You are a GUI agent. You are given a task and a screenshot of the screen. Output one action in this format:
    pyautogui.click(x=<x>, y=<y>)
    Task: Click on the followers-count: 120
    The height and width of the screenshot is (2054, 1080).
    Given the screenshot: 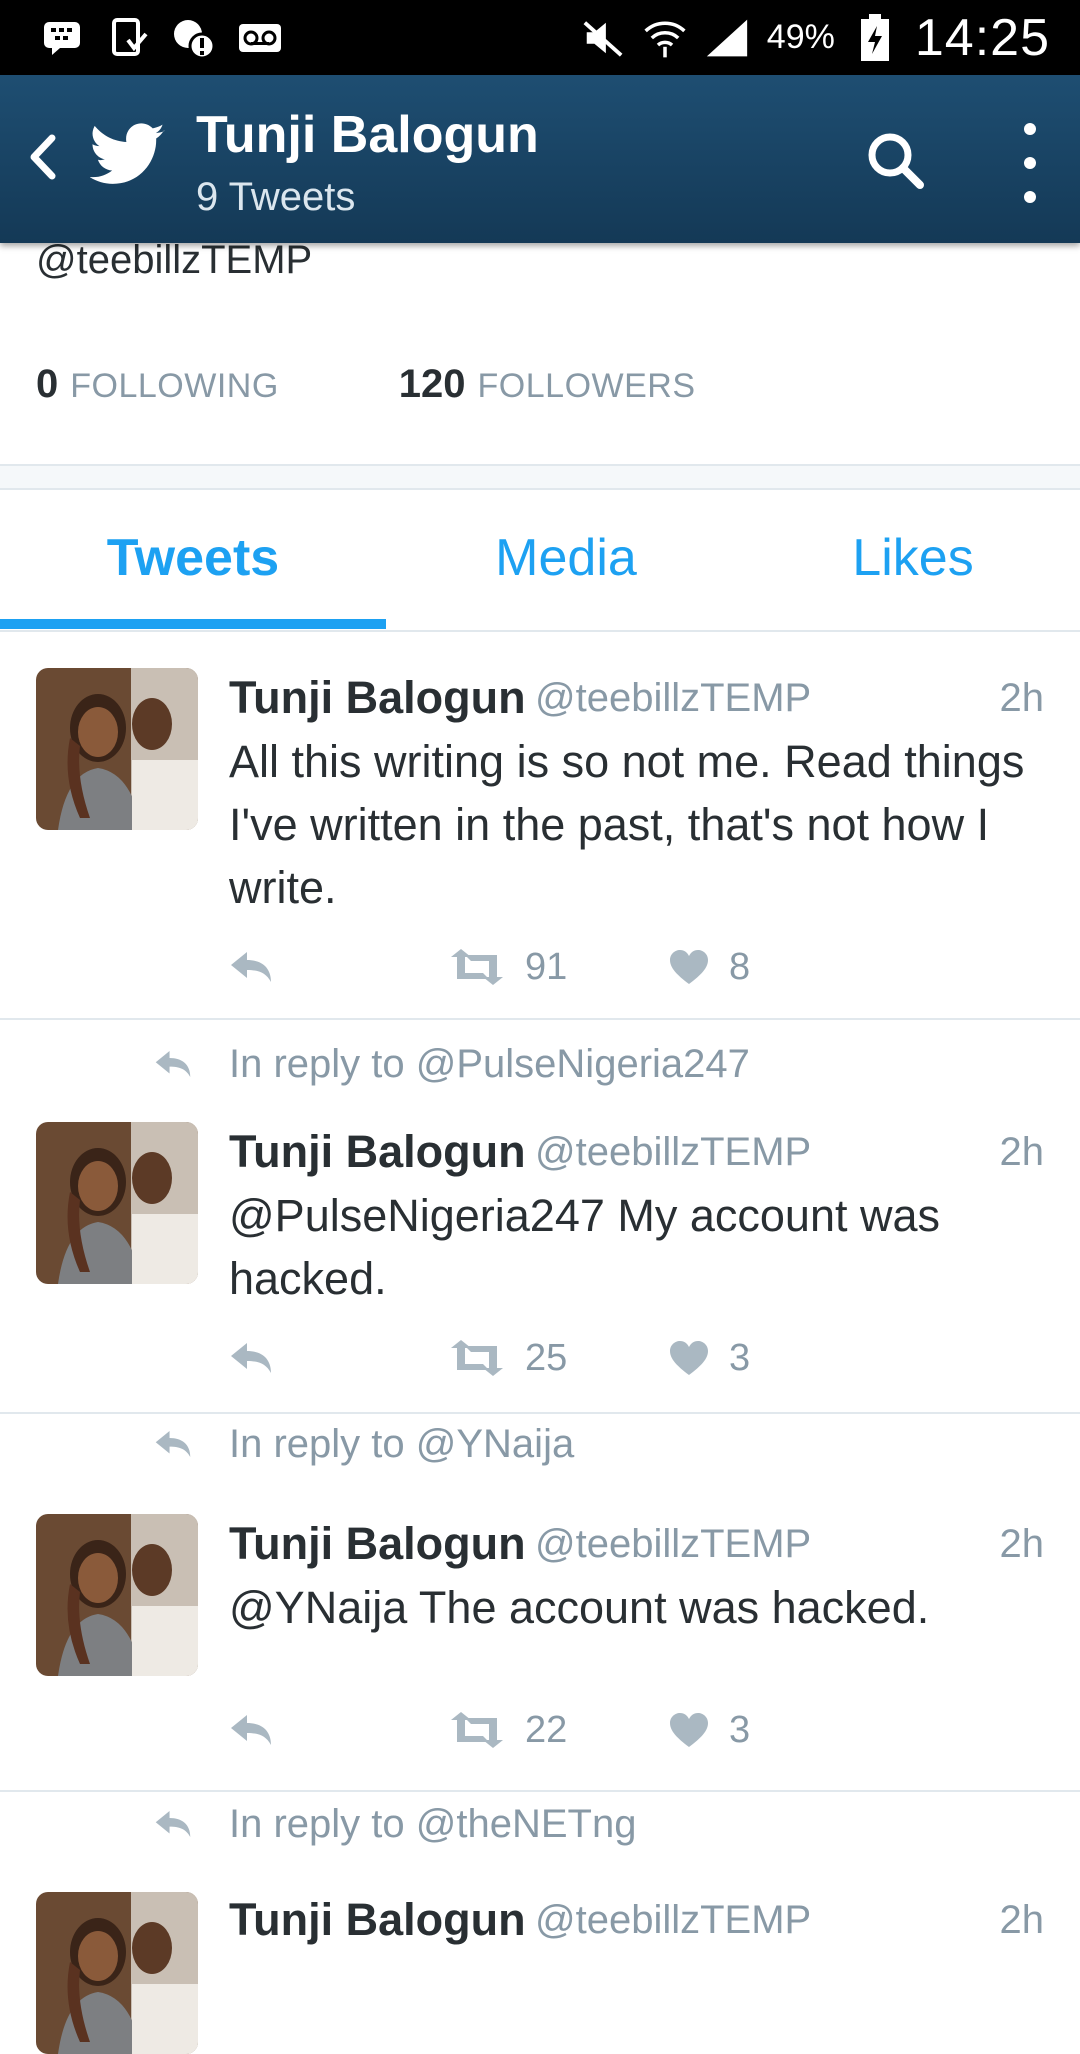 What is the action you would take?
    pyautogui.click(x=432, y=384)
    